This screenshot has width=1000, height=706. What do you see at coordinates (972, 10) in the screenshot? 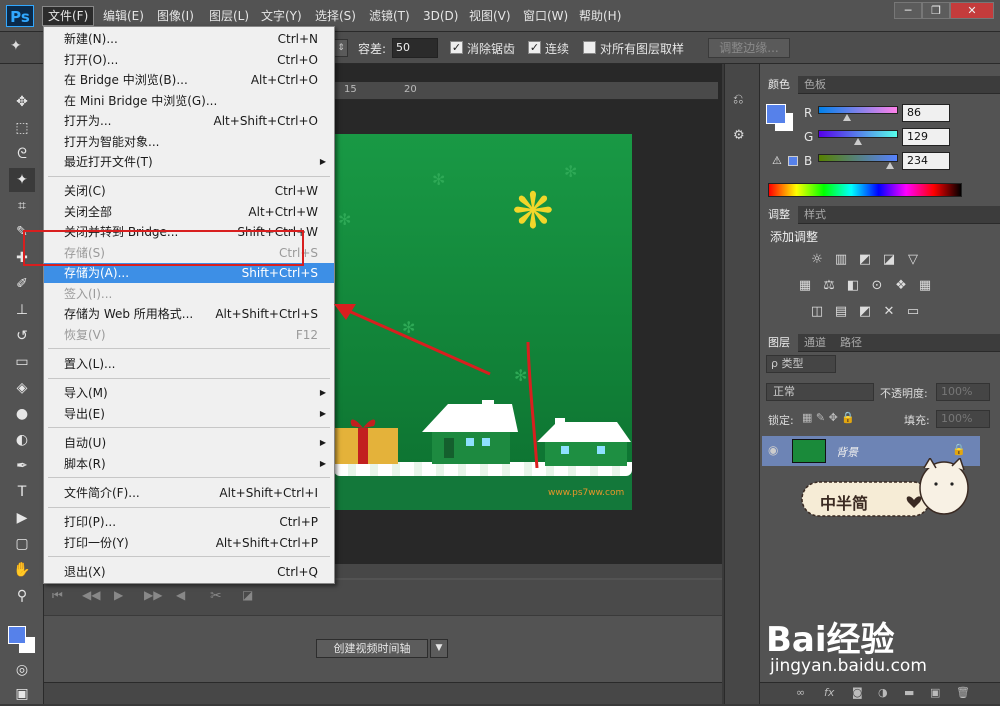
I see `close-button: ✕` at bounding box center [972, 10].